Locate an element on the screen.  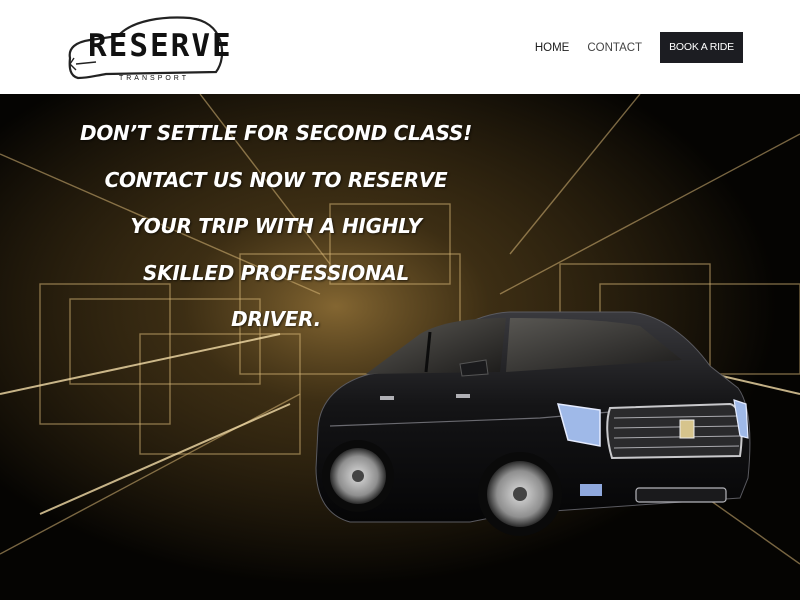
headline-line: SKILLED PROFESSIONAL is located at coordinates (276, 272).